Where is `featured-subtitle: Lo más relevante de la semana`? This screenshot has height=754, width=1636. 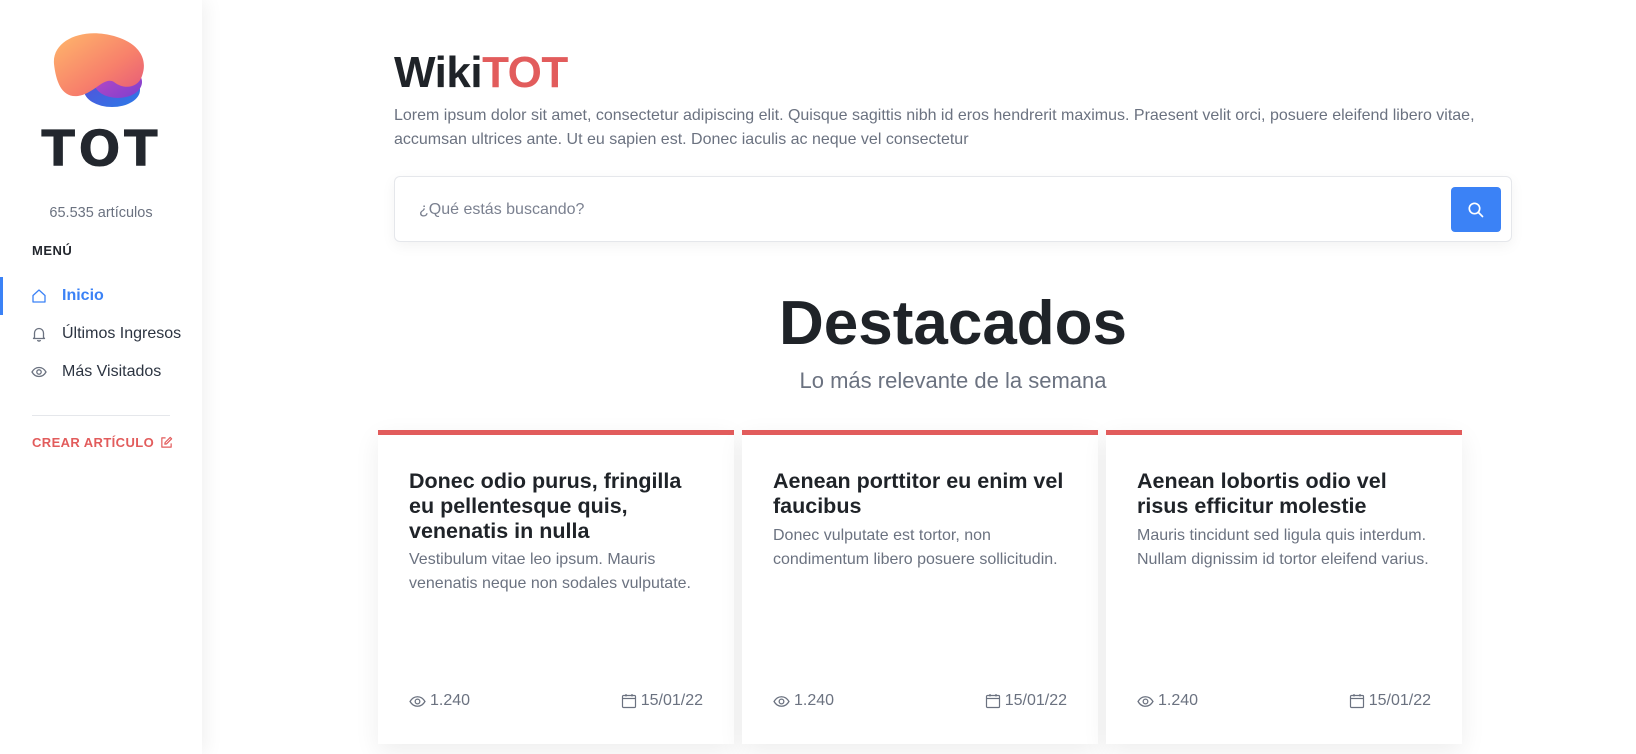
featured-subtitle: Lo más relevante de la semana is located at coordinates (953, 380).